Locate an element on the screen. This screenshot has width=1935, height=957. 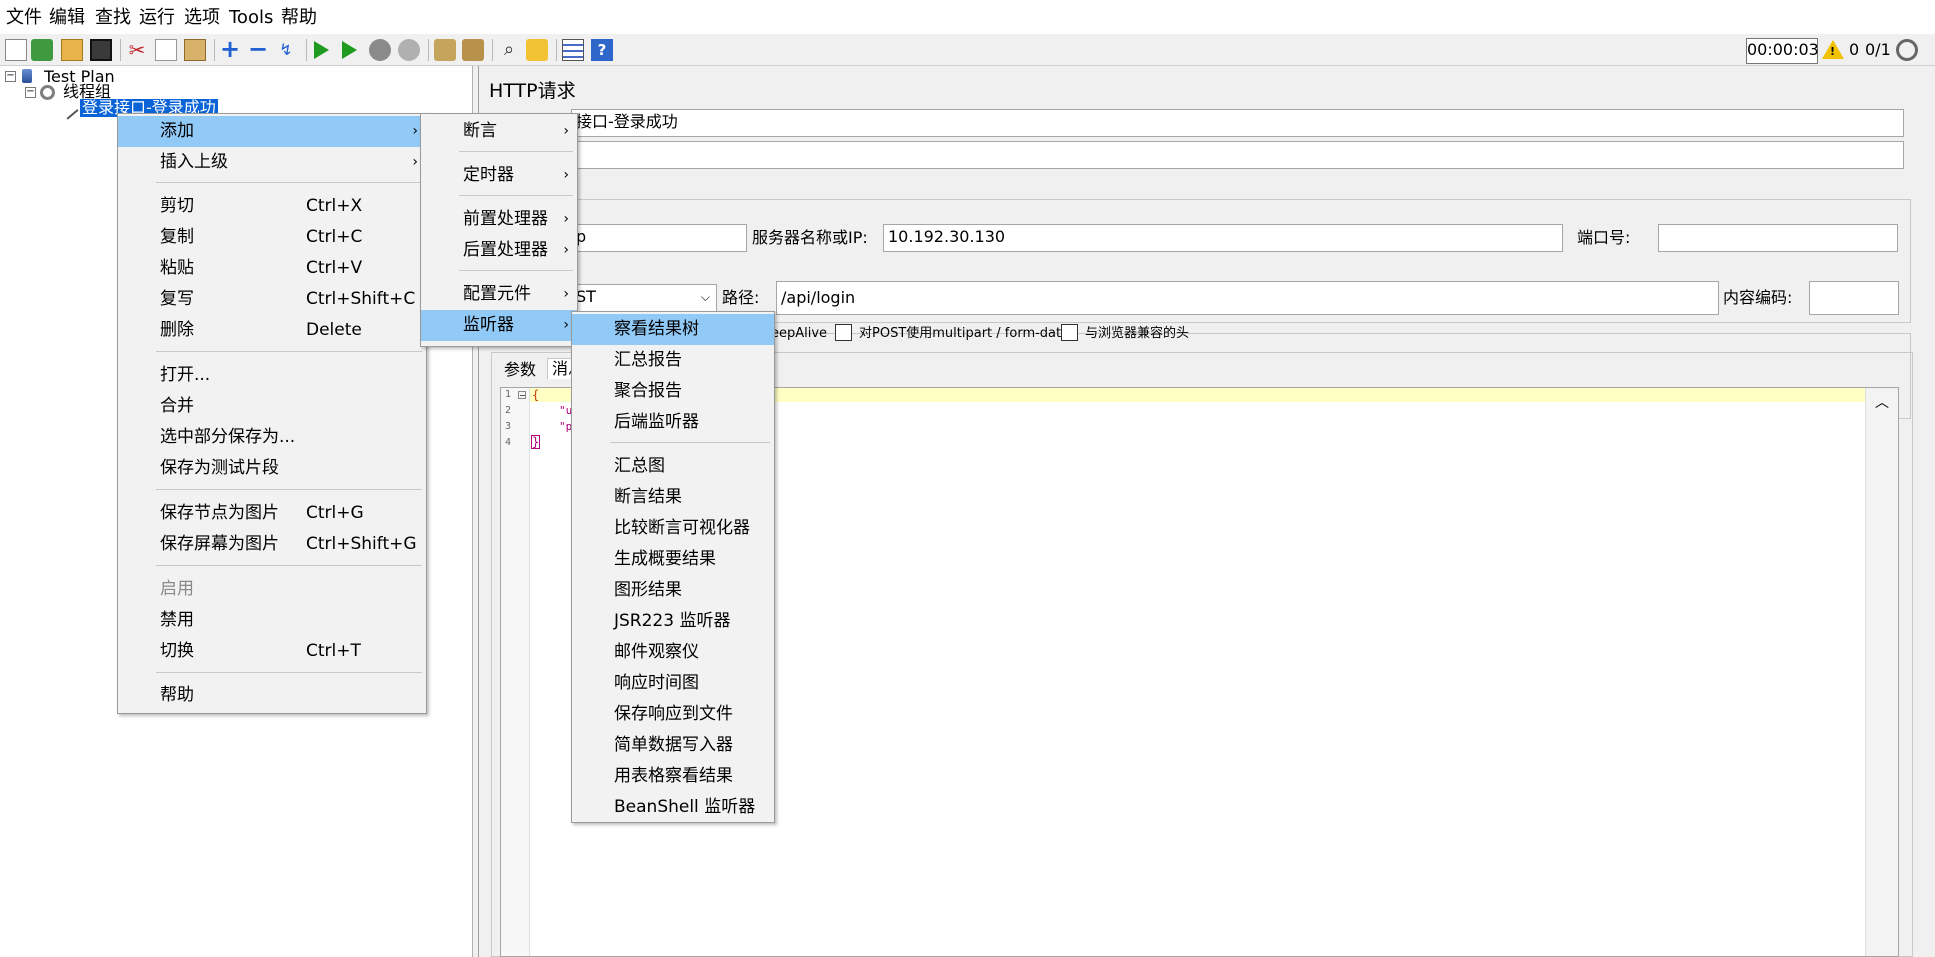
menu-item-disable: 禁用 is located at coordinates (272, 620).